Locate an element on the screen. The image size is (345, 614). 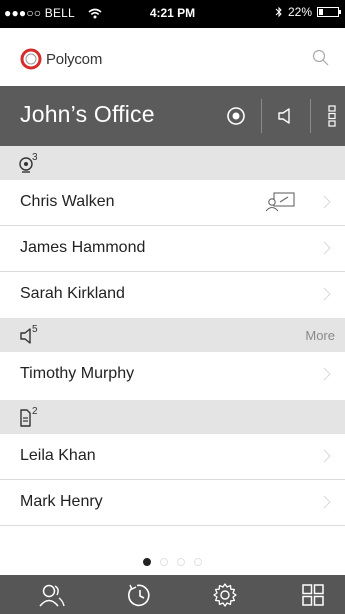
polycom-logo: Polycom is located at coordinates (61, 59).